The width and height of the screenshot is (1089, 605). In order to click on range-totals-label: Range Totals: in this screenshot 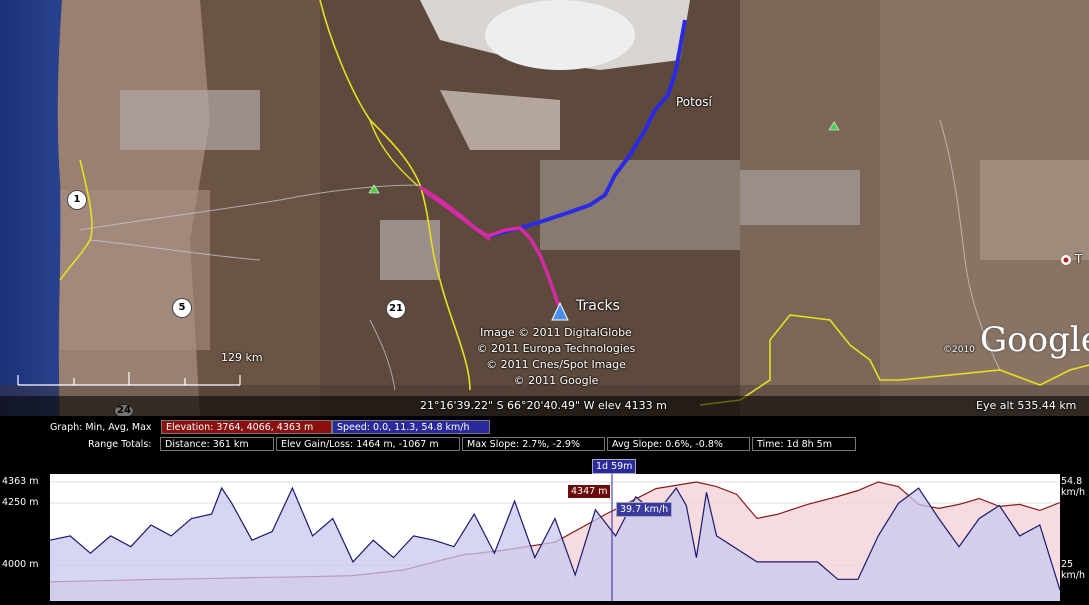, I will do `click(120, 444)`.